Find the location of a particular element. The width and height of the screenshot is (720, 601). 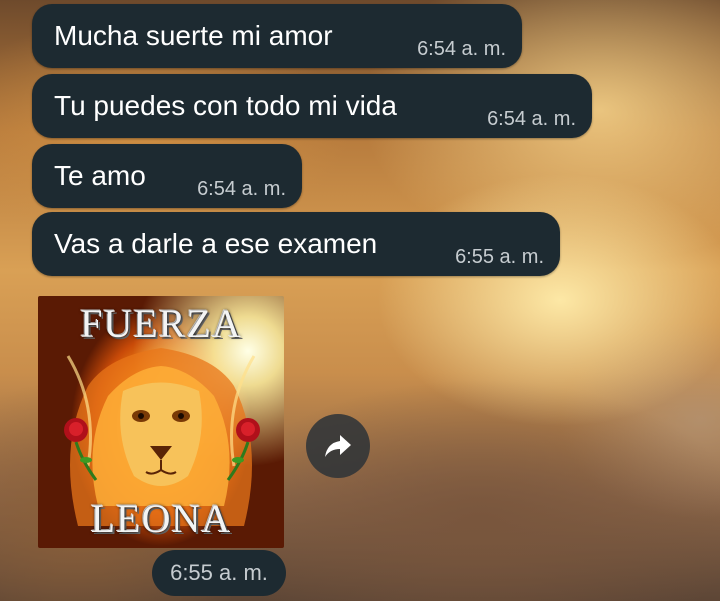

forward-arrow-icon is located at coordinates (338, 446).